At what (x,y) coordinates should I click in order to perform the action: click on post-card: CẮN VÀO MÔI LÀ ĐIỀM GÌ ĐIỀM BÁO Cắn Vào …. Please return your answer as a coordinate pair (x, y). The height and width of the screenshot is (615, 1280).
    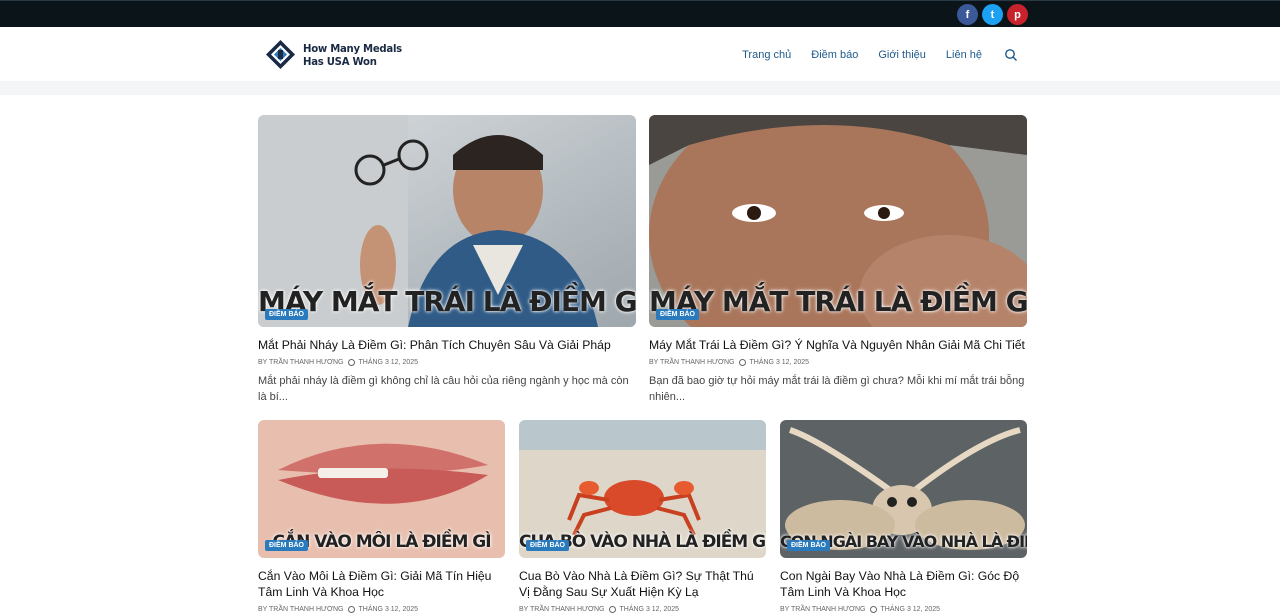
    Looking at the image, I should click on (381, 516).